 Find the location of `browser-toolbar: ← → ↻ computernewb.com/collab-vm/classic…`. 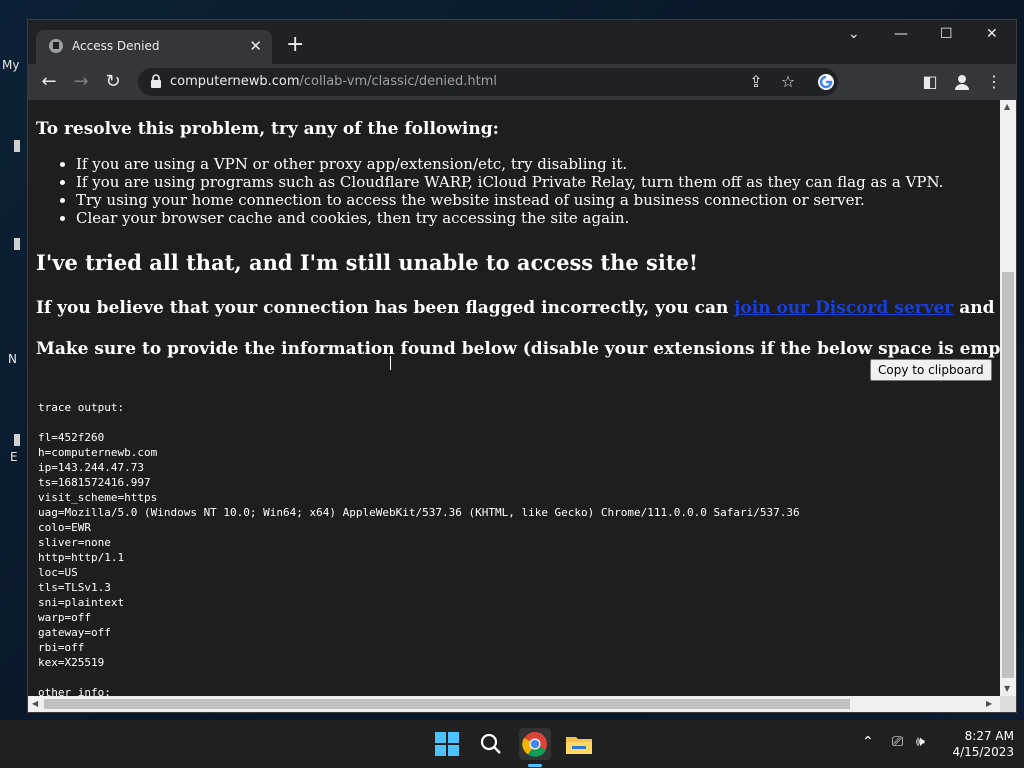

browser-toolbar: ← → ↻ computernewb.com/collab-vm/classic… is located at coordinates (522, 82).